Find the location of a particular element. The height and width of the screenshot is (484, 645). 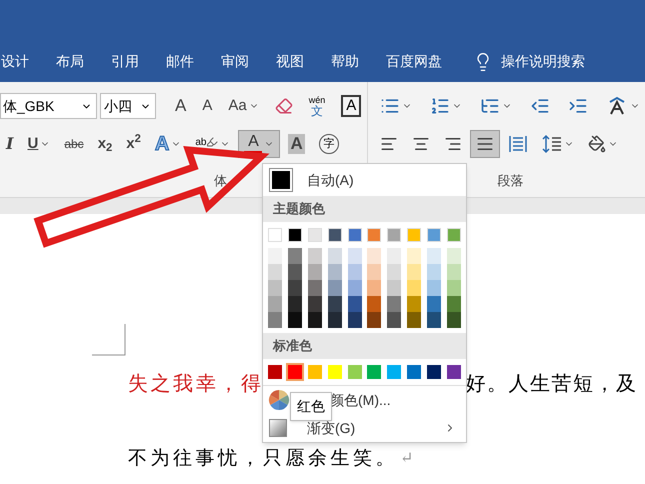

ribbon-tab: 布局 is located at coordinates (70, 61).